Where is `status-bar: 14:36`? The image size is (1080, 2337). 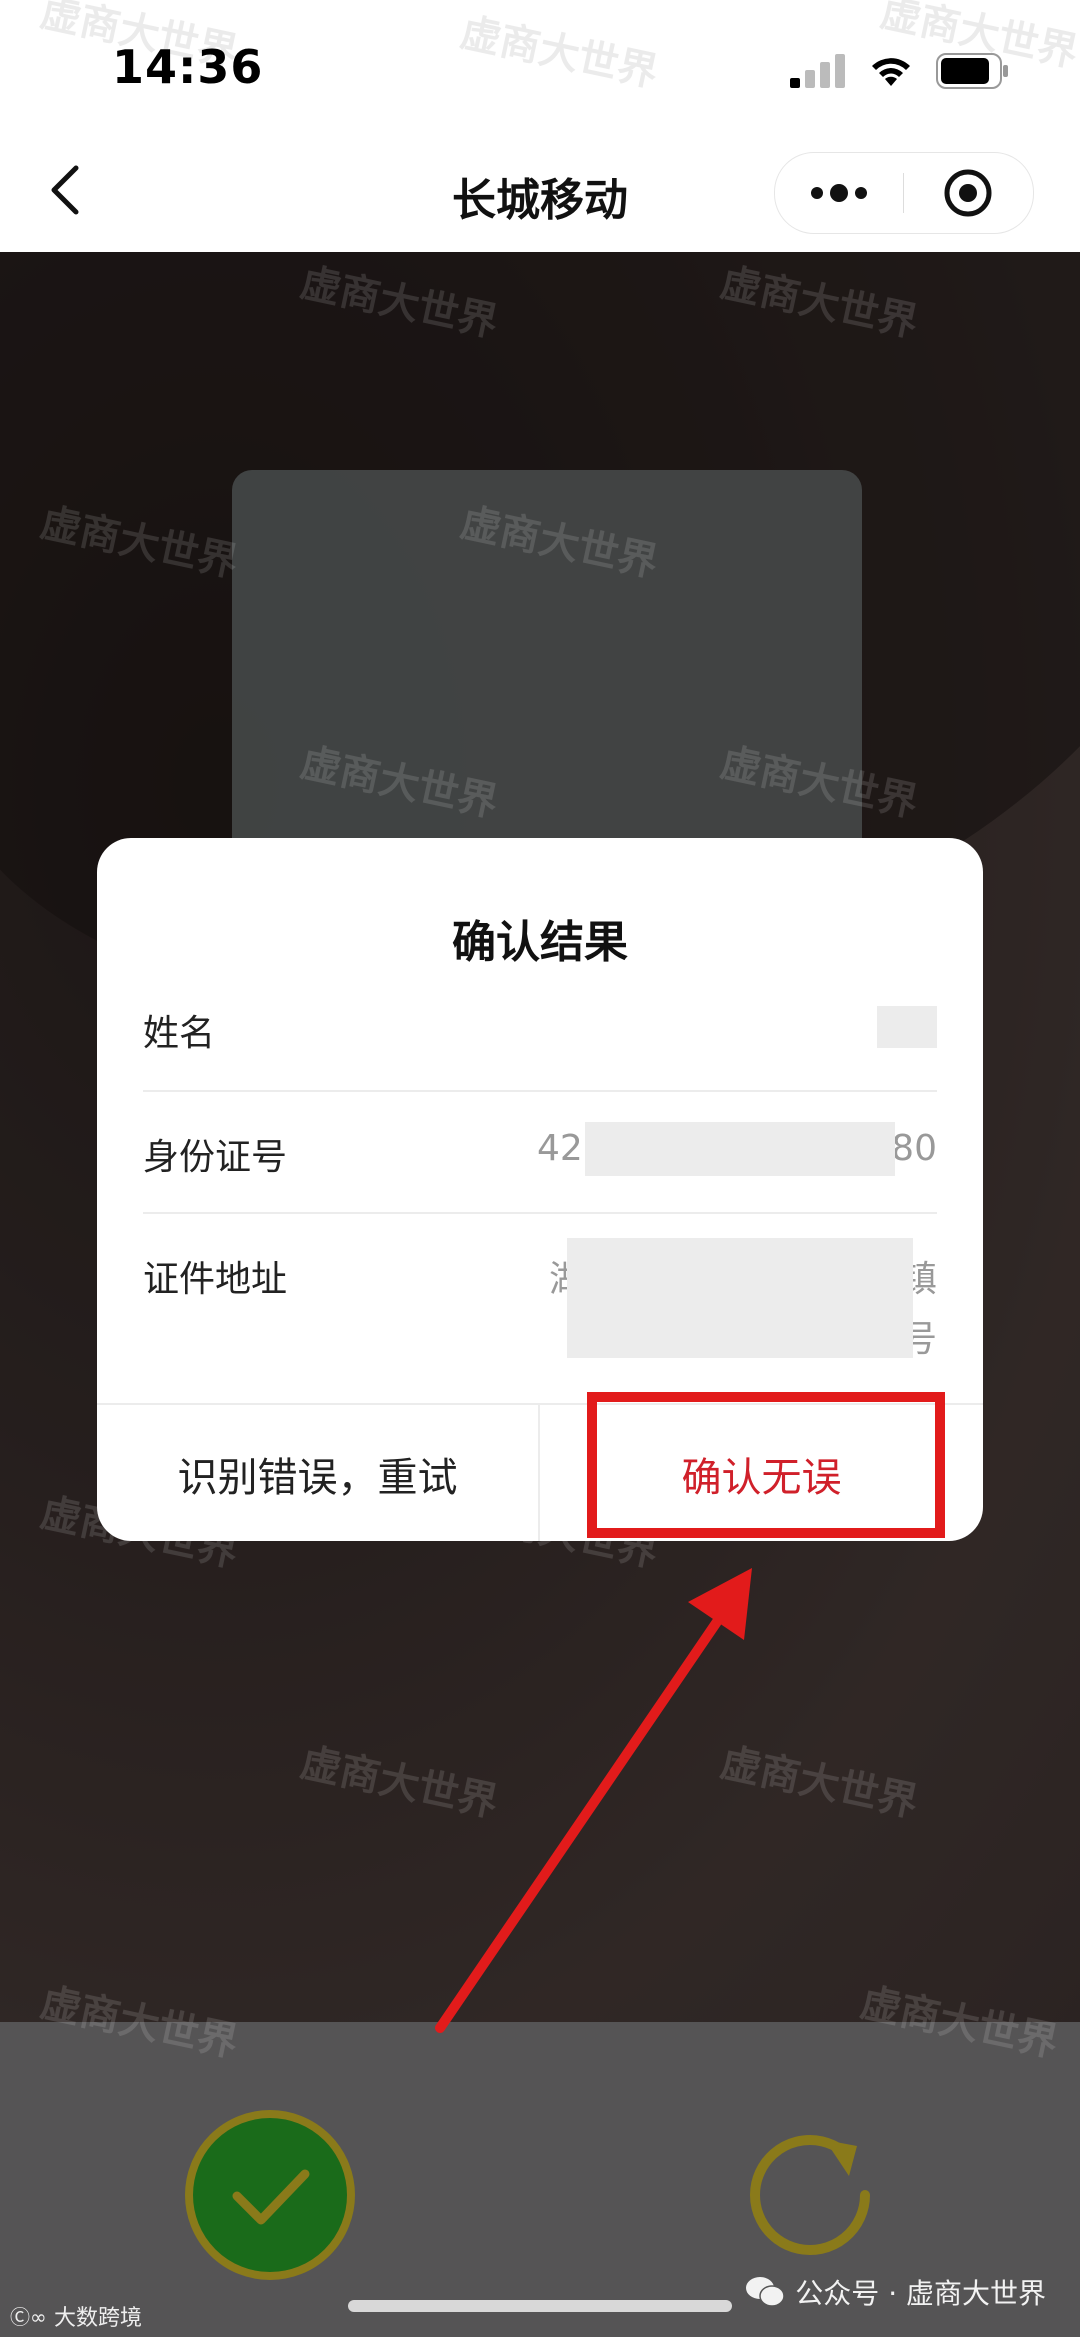
status-bar: 14:36 is located at coordinates (540, 65).